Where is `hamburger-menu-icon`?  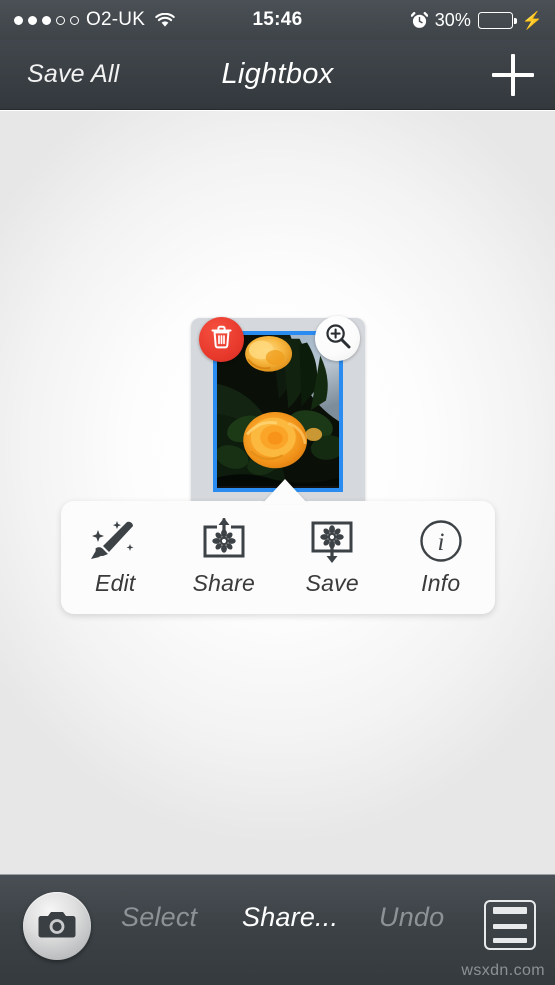 hamburger-menu-icon is located at coordinates (510, 925).